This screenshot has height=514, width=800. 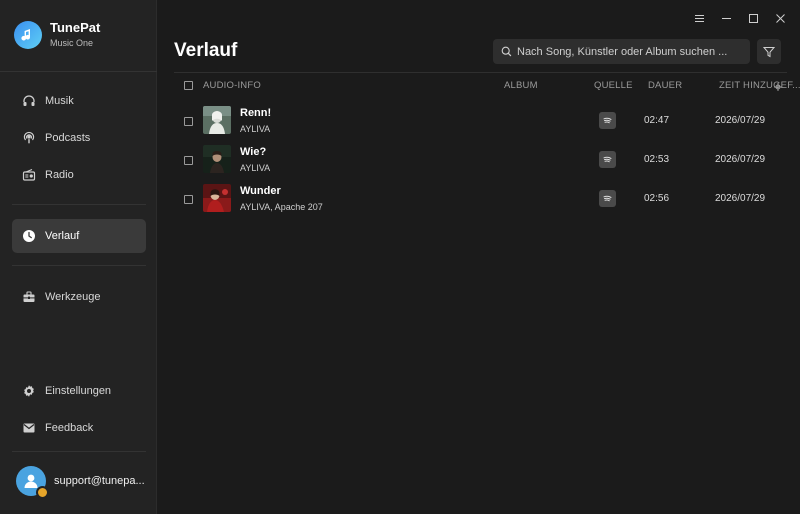 What do you see at coordinates (740, 18) in the screenshot?
I see `window-controls` at bounding box center [740, 18].